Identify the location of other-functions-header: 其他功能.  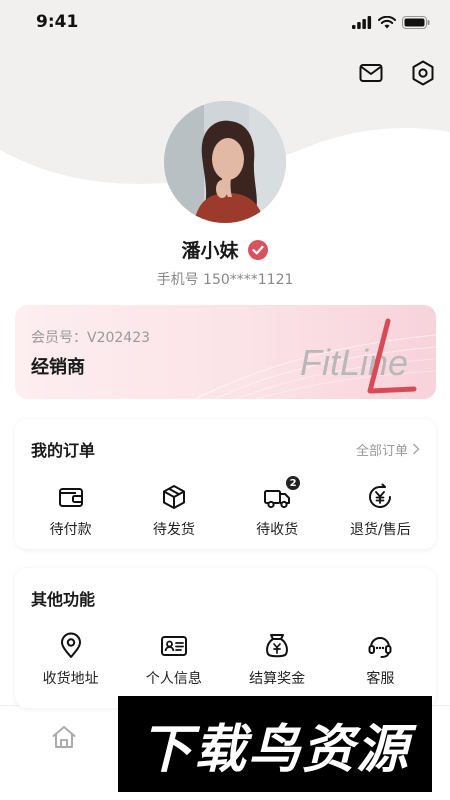
(225, 589).